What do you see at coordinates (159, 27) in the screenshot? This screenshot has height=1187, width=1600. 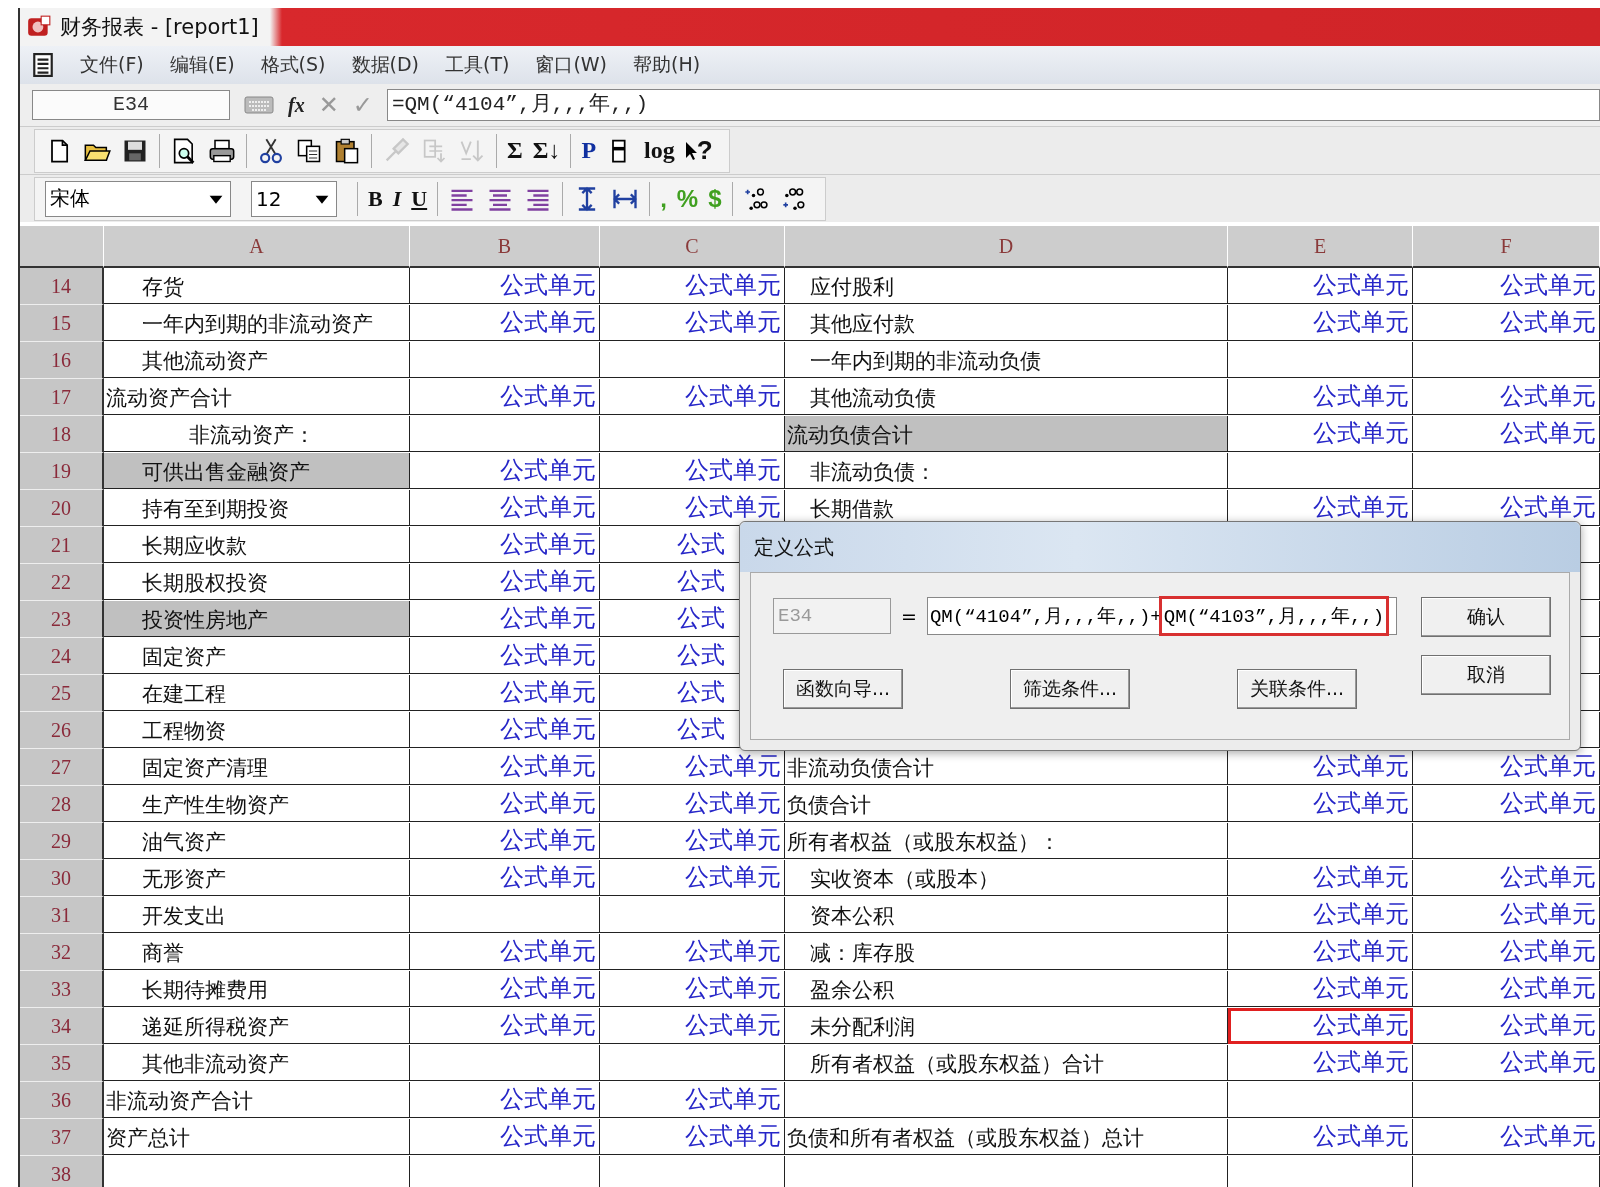 I see `window-title: 财务报表 - [report1]` at bounding box center [159, 27].